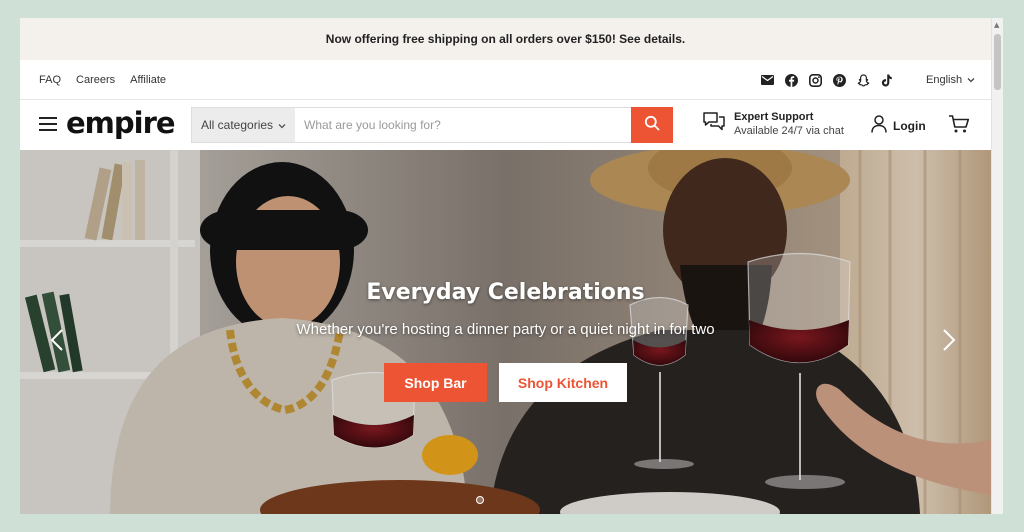  I want to click on category-select-label: All categories, so click(237, 125).